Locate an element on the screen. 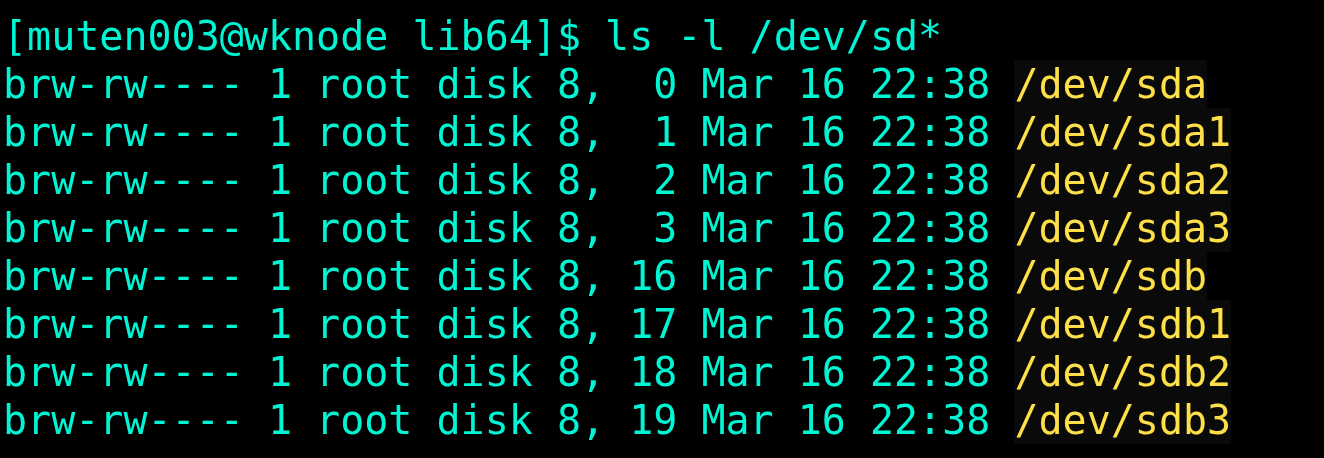  file-name: /dev/sdb2 is located at coordinates (1123, 372).